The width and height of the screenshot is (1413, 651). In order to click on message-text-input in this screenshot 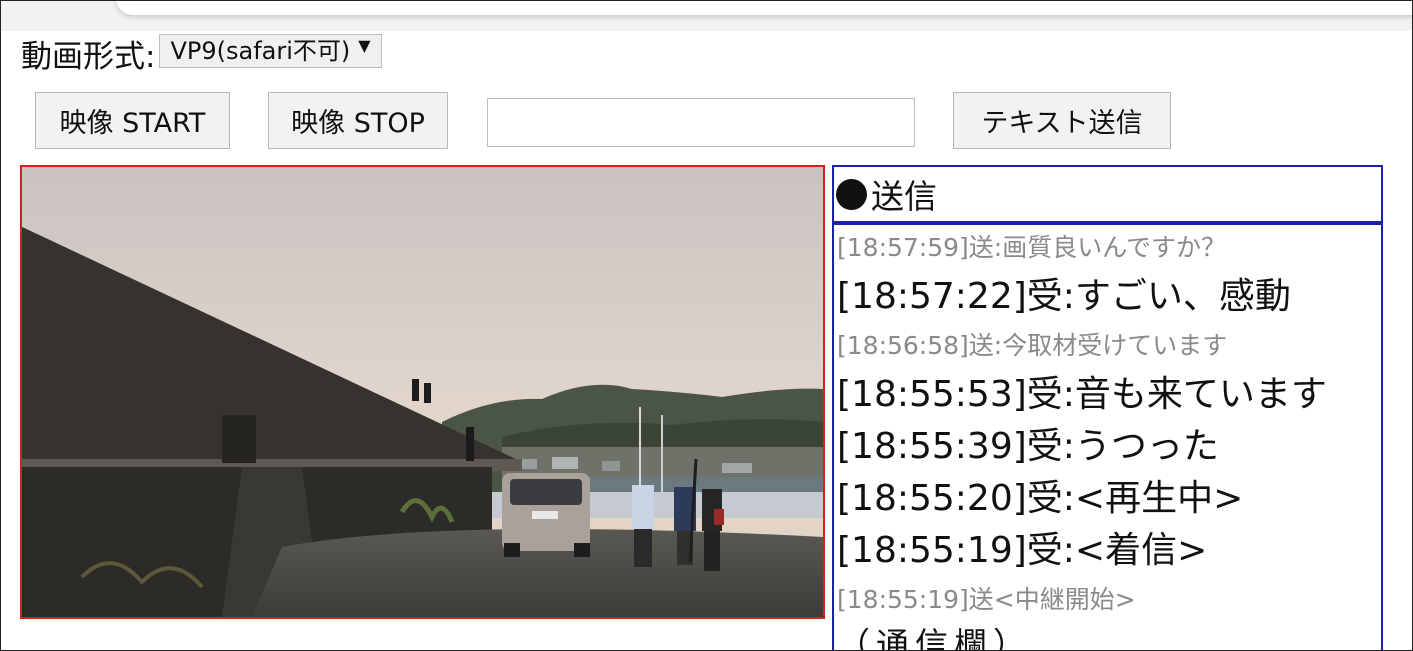, I will do `click(701, 122)`.